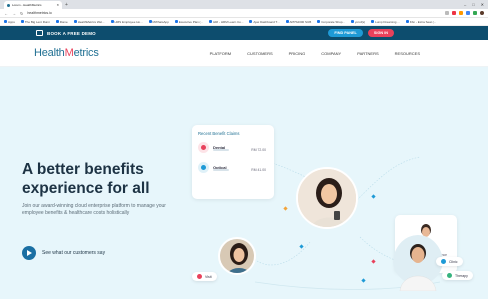  I want to click on address-bar-row: ← → ↻ healthmetrics.io, so click(244, 13).